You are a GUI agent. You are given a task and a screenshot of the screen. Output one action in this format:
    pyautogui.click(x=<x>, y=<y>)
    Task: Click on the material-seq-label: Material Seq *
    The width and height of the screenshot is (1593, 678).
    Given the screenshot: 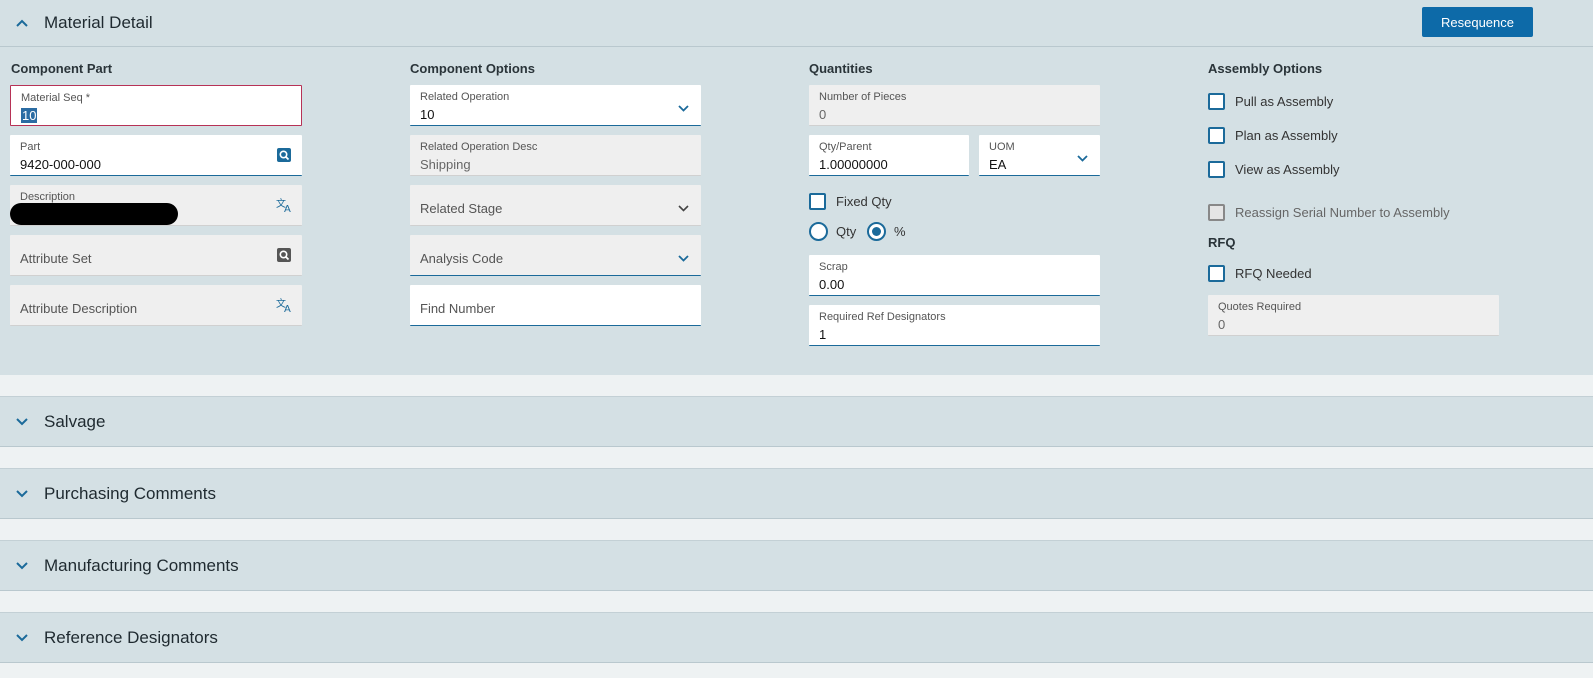 What is the action you would take?
    pyautogui.click(x=56, y=98)
    